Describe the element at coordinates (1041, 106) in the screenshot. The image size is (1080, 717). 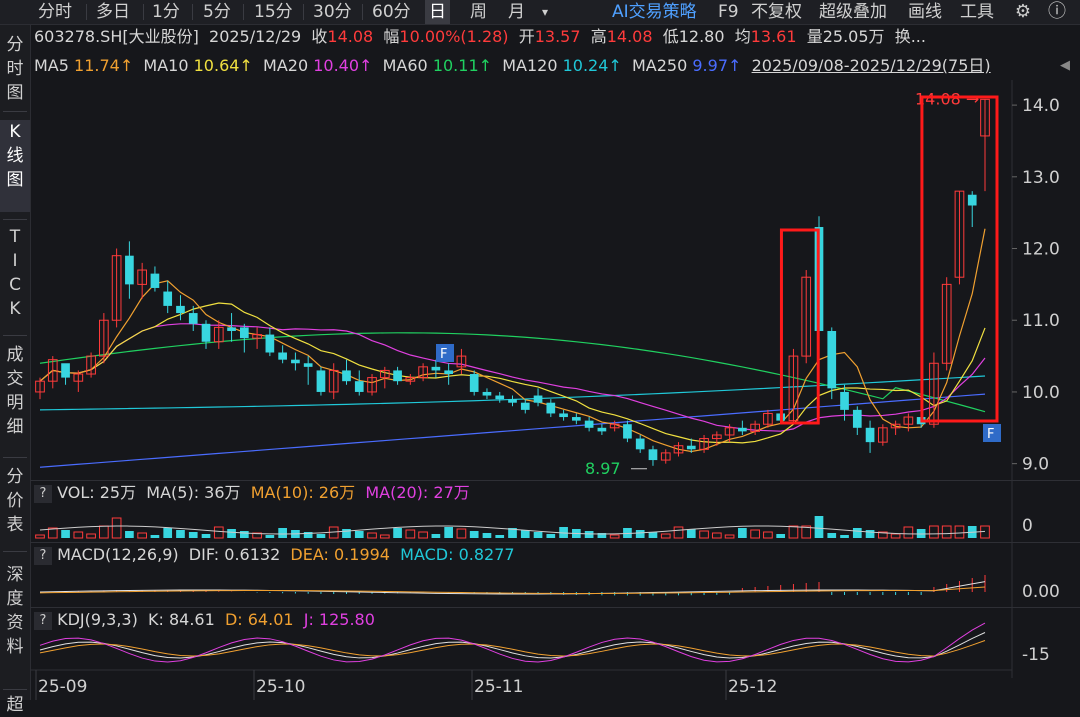
I see `price-tick-label: 14.0` at that location.